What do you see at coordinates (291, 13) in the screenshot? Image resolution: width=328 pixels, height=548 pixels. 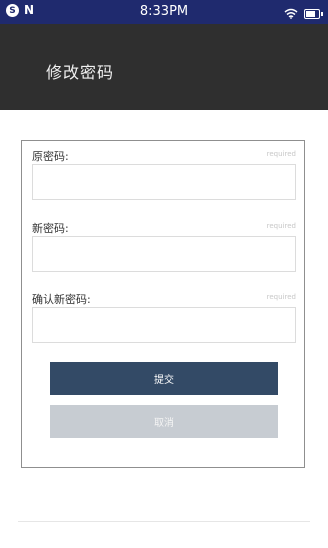 I see `wifi-icon` at bounding box center [291, 13].